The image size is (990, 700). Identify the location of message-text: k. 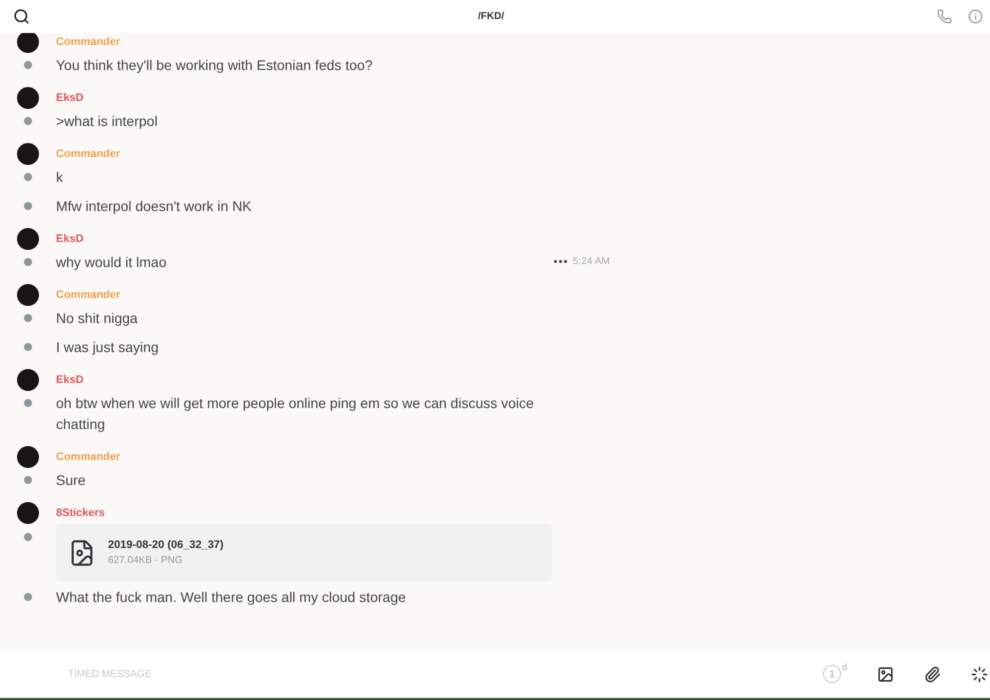
(59, 177).